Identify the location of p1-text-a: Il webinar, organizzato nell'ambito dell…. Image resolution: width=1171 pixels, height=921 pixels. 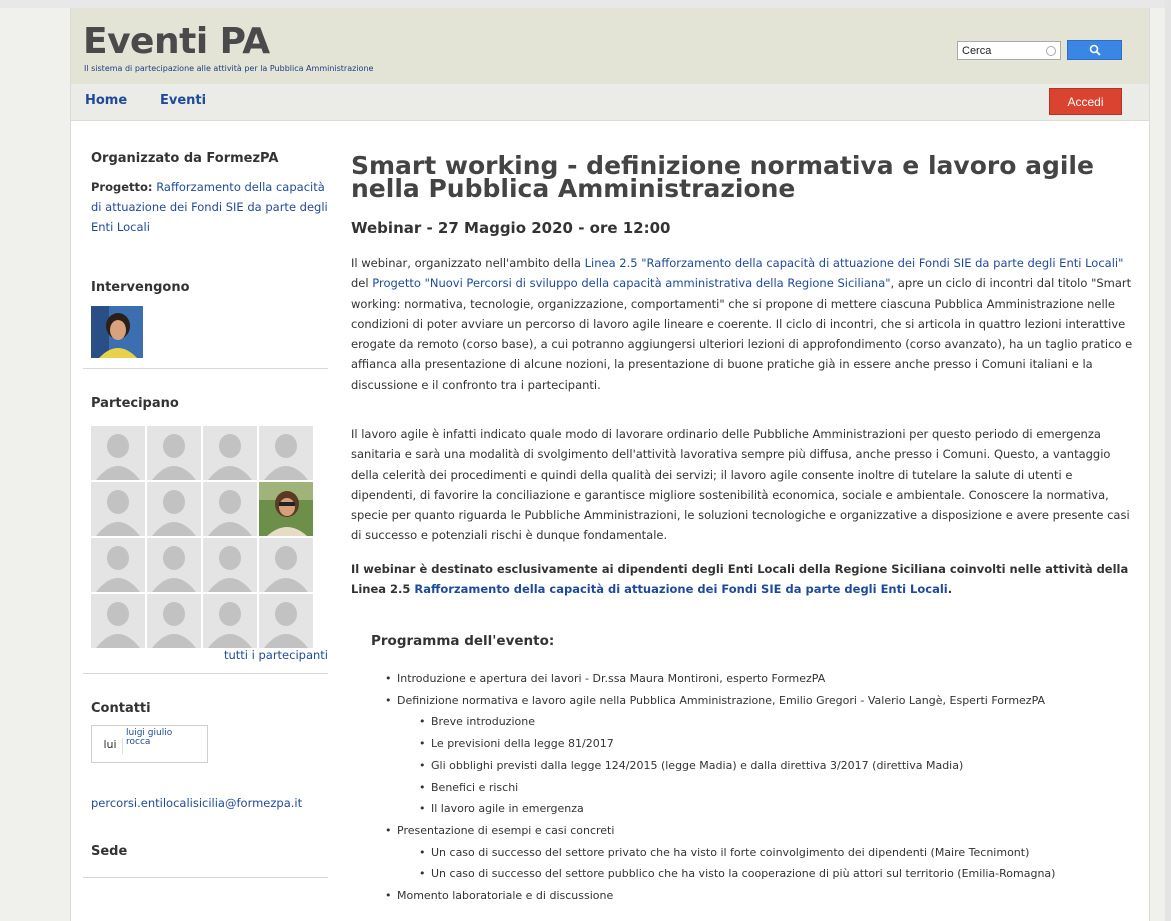
(468, 263).